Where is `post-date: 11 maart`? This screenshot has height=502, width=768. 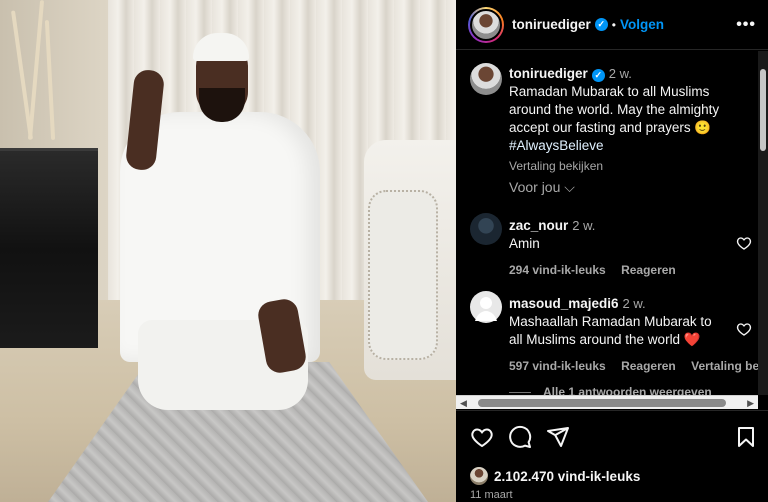 post-date: 11 maart is located at coordinates (491, 495).